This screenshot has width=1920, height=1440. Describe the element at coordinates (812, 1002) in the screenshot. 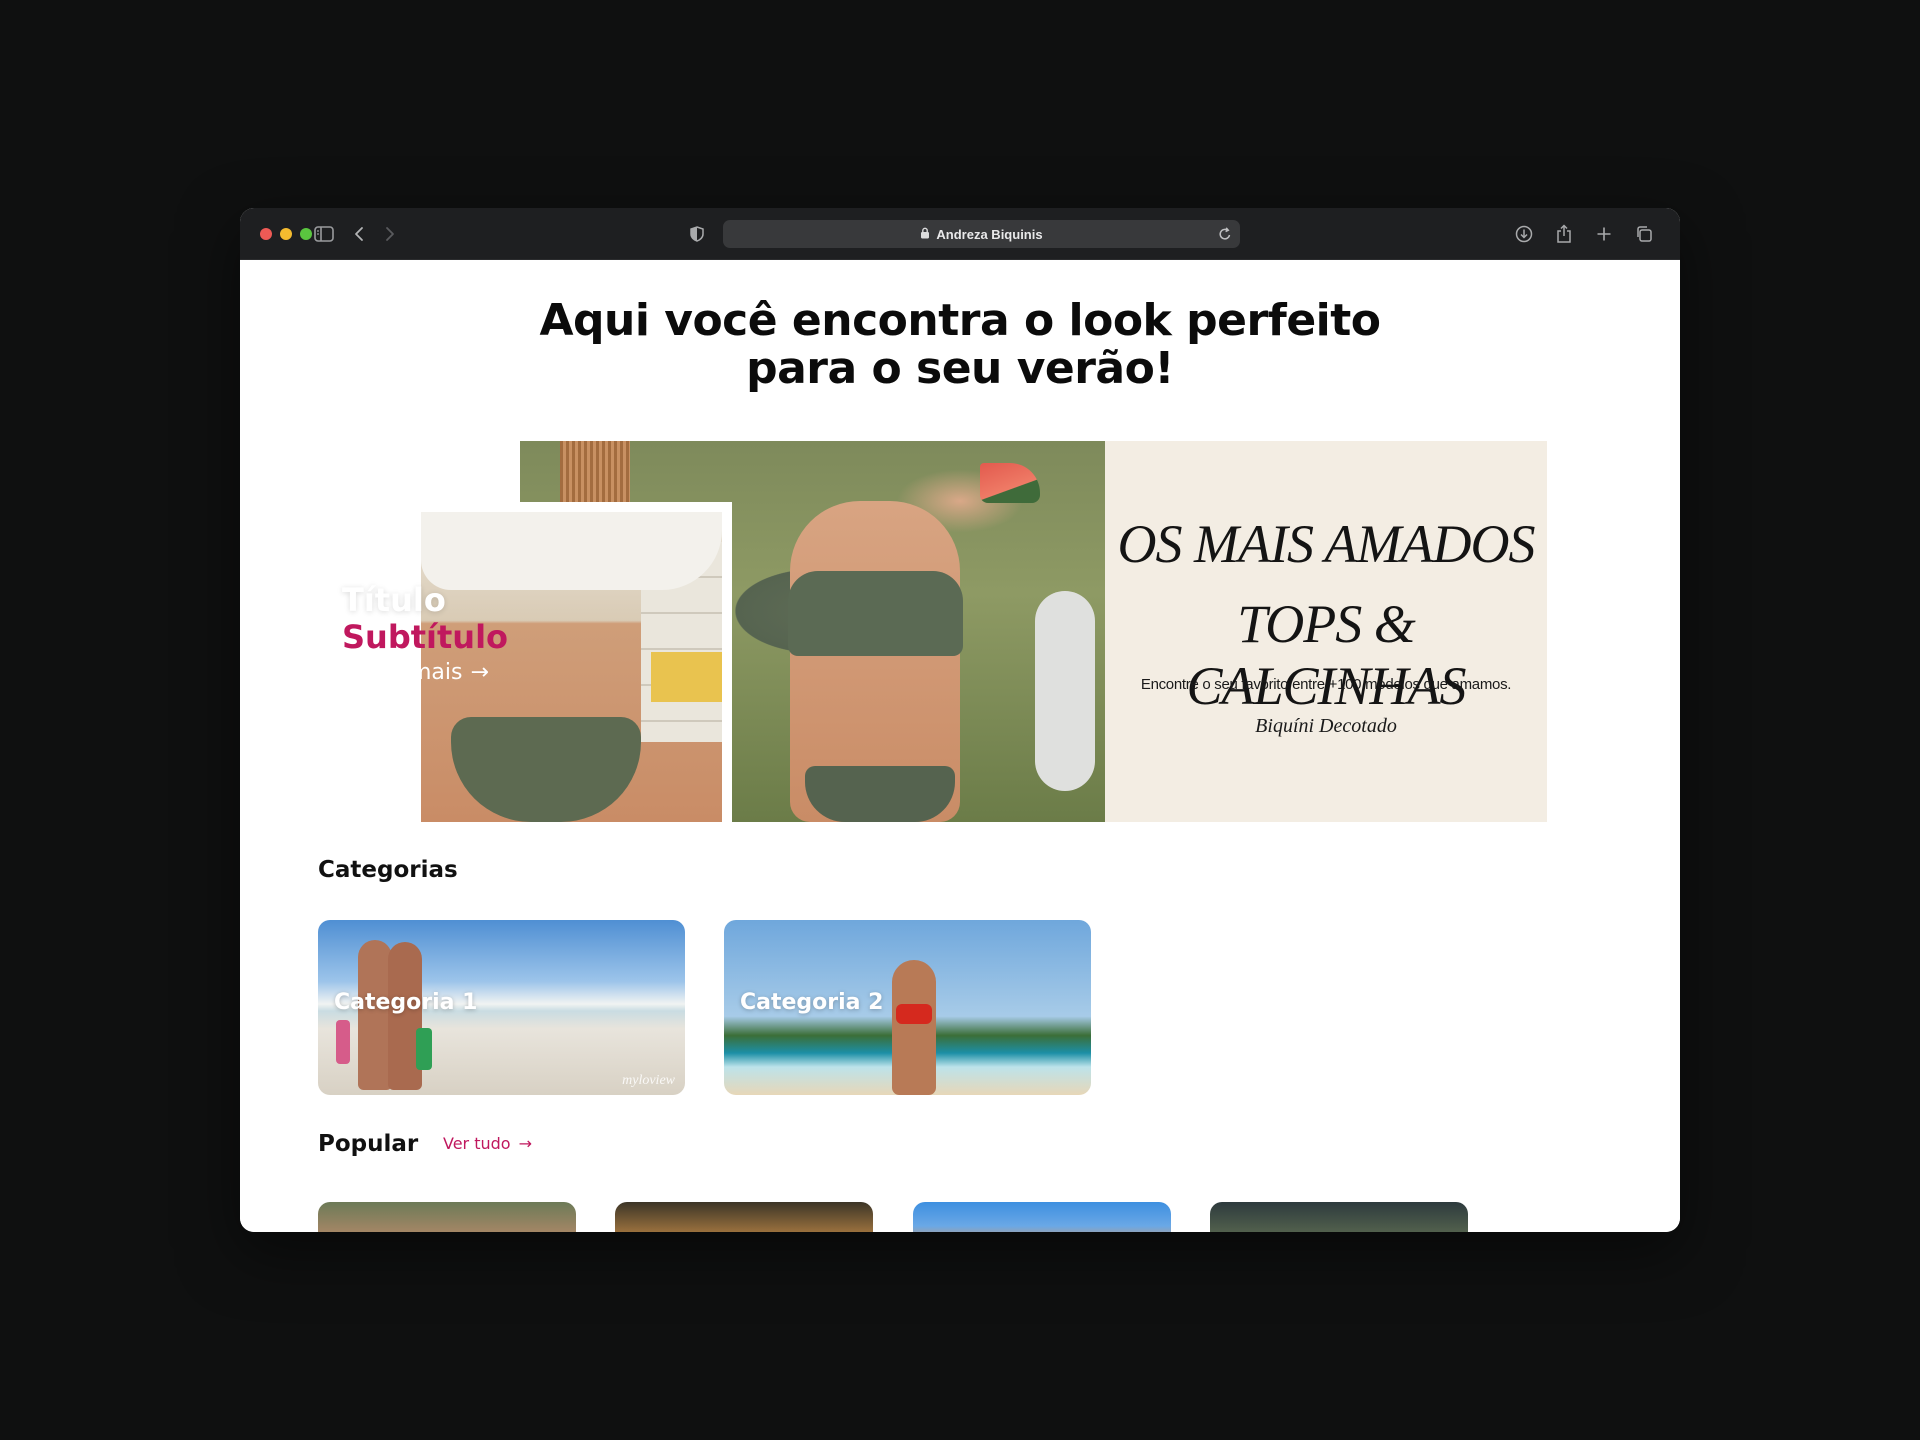

I see `category-label: Categoria 2` at that location.